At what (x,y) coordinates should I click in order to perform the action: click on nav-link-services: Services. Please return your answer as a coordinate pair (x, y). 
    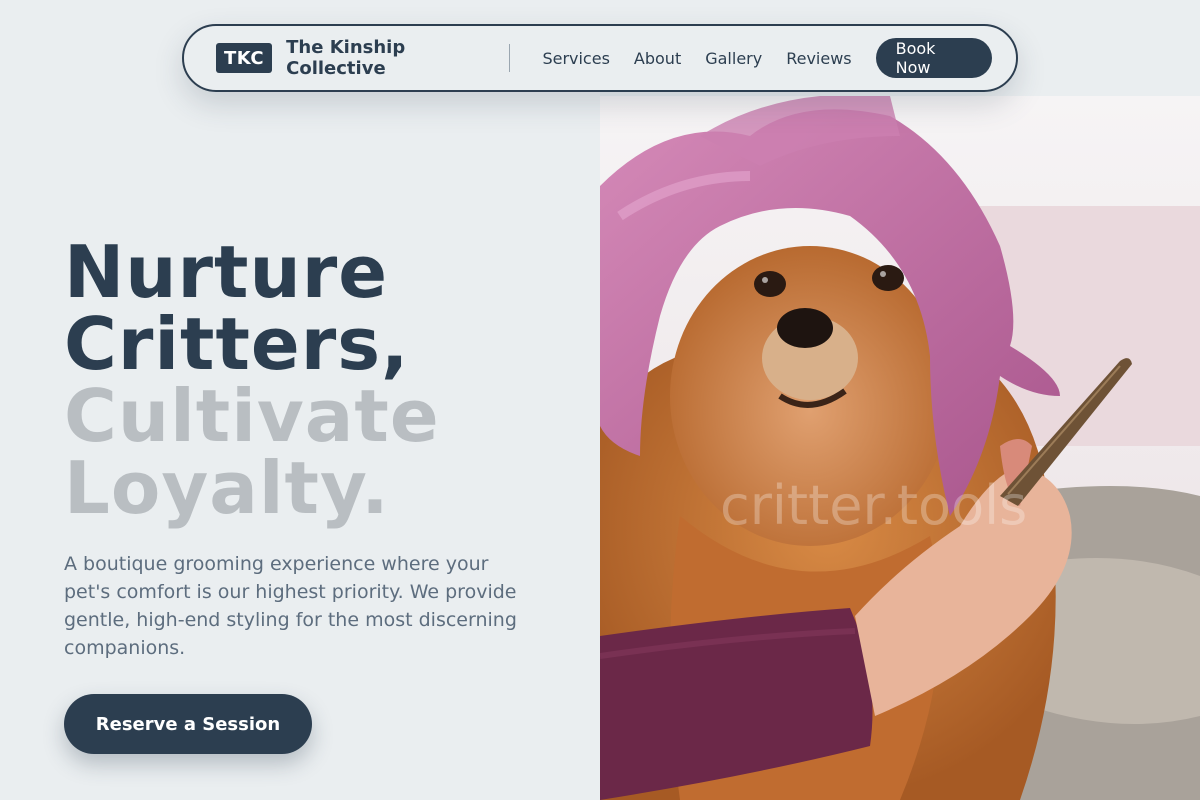
    Looking at the image, I should click on (575, 58).